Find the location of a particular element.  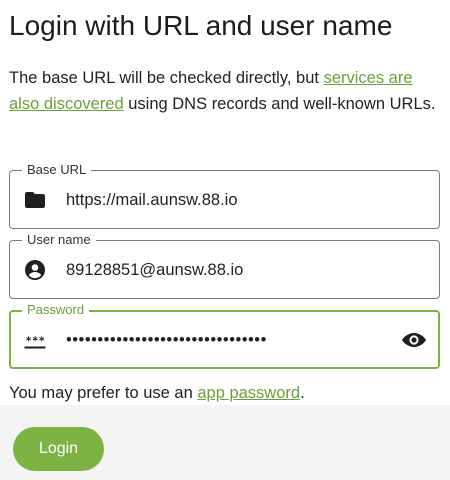

app-password-note: You may prefer to use an app password. is located at coordinates (157, 393).